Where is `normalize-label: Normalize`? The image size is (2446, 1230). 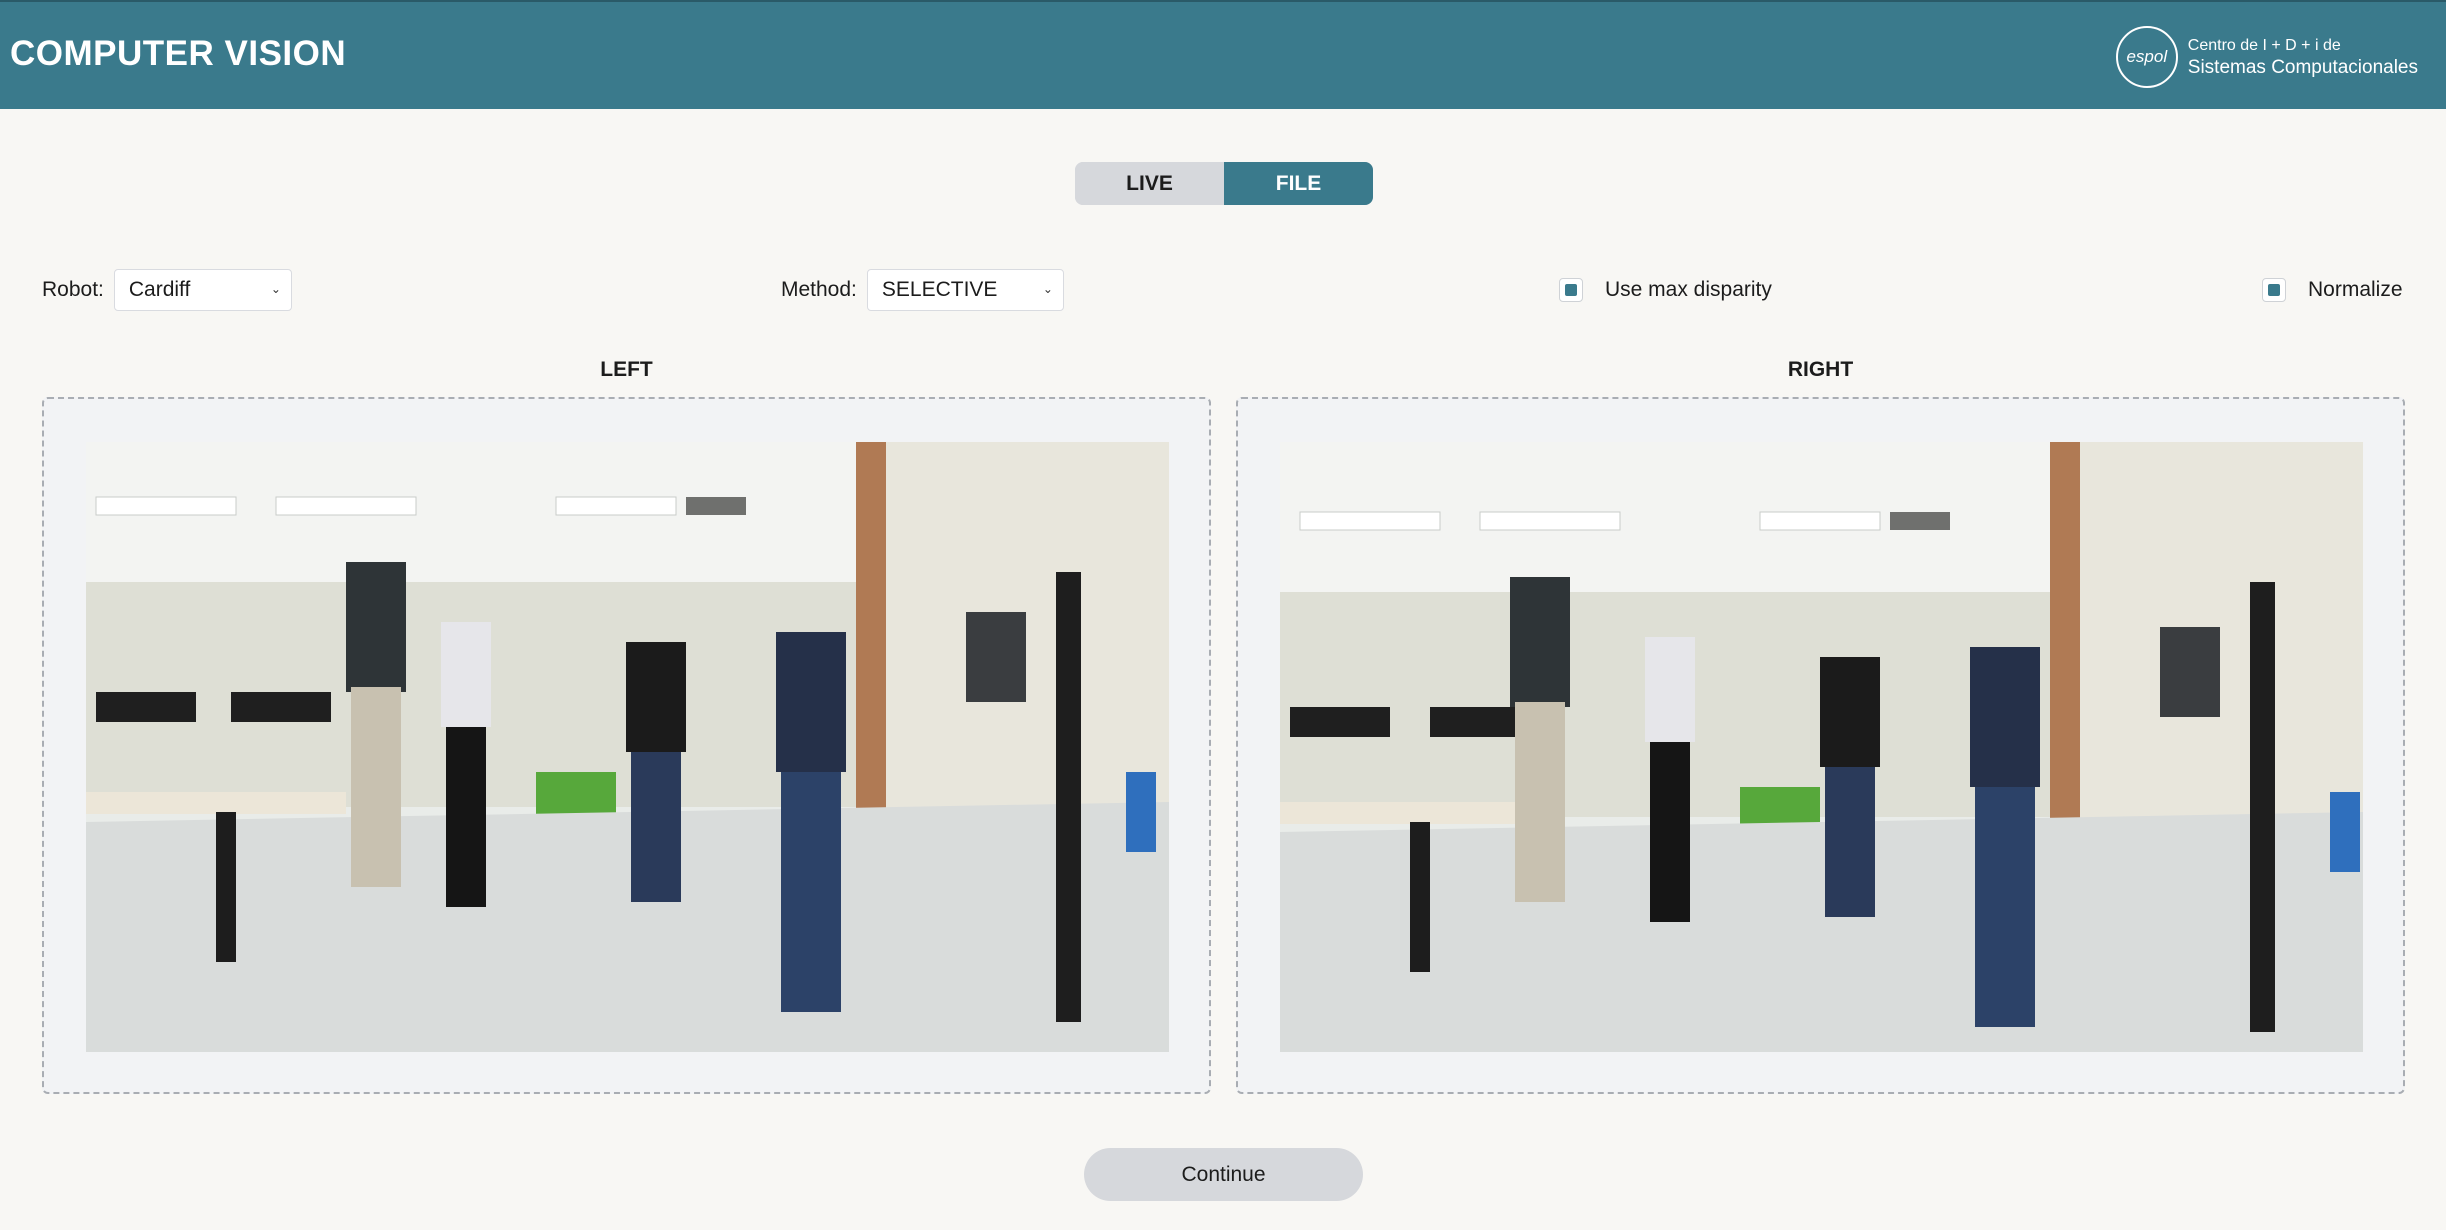 normalize-label: Normalize is located at coordinates (2355, 289).